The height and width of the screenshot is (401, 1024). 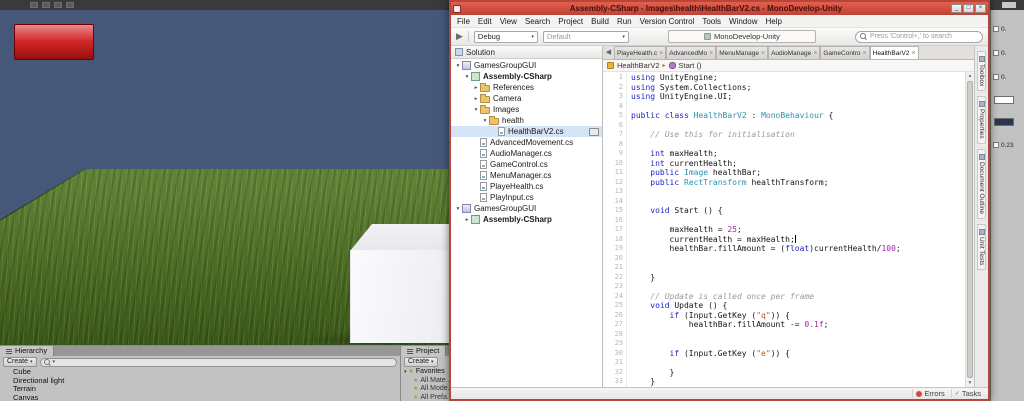 What do you see at coordinates (798, 325) in the screenshot?
I see `code-line: healthBar.fillAmount -= 0.1f;` at bounding box center [798, 325].